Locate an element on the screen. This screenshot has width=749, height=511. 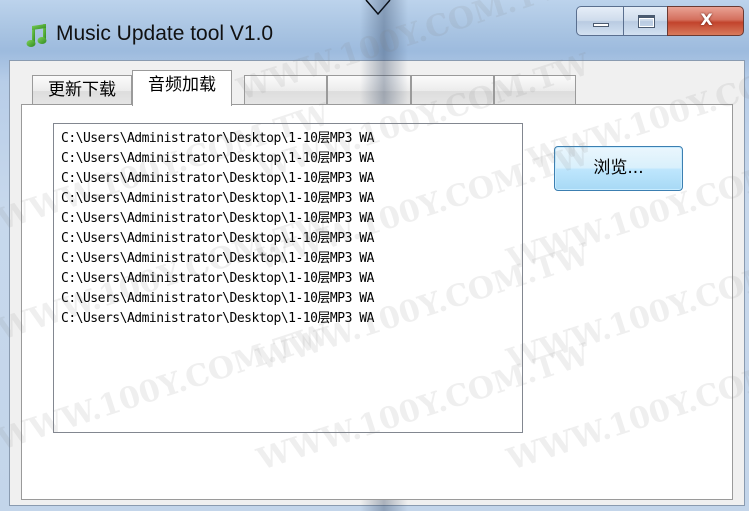
tab-update-download: 更新下载 is located at coordinates (82, 90).